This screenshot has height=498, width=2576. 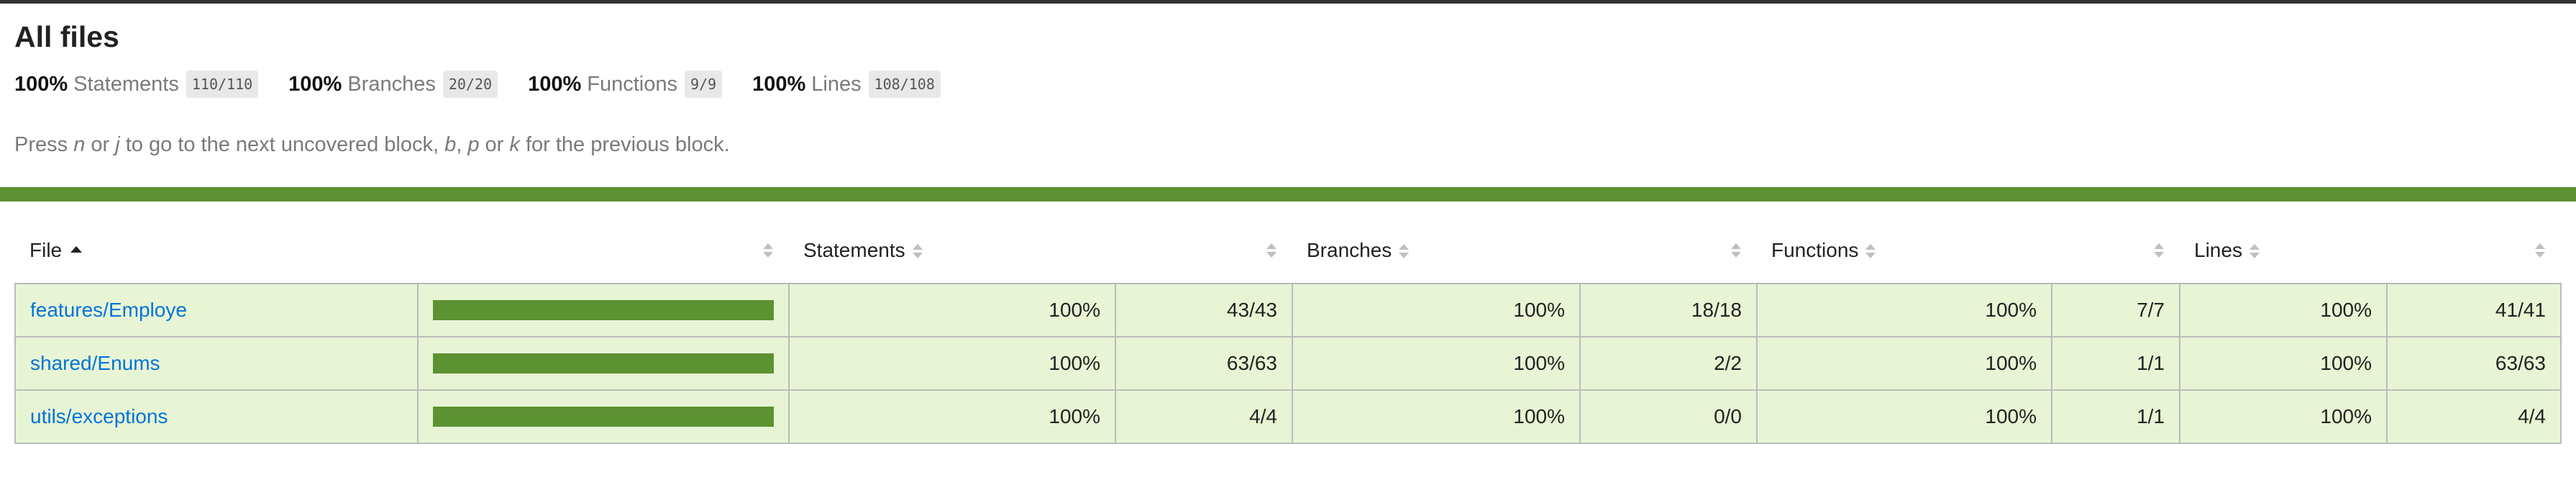 I want to click on summary-branches-label: Branches, so click(x=391, y=84).